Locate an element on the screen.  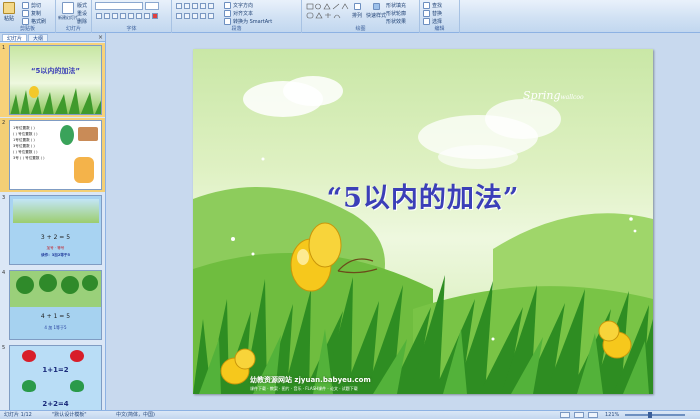
italic-icon is located at coordinates (107, 16).